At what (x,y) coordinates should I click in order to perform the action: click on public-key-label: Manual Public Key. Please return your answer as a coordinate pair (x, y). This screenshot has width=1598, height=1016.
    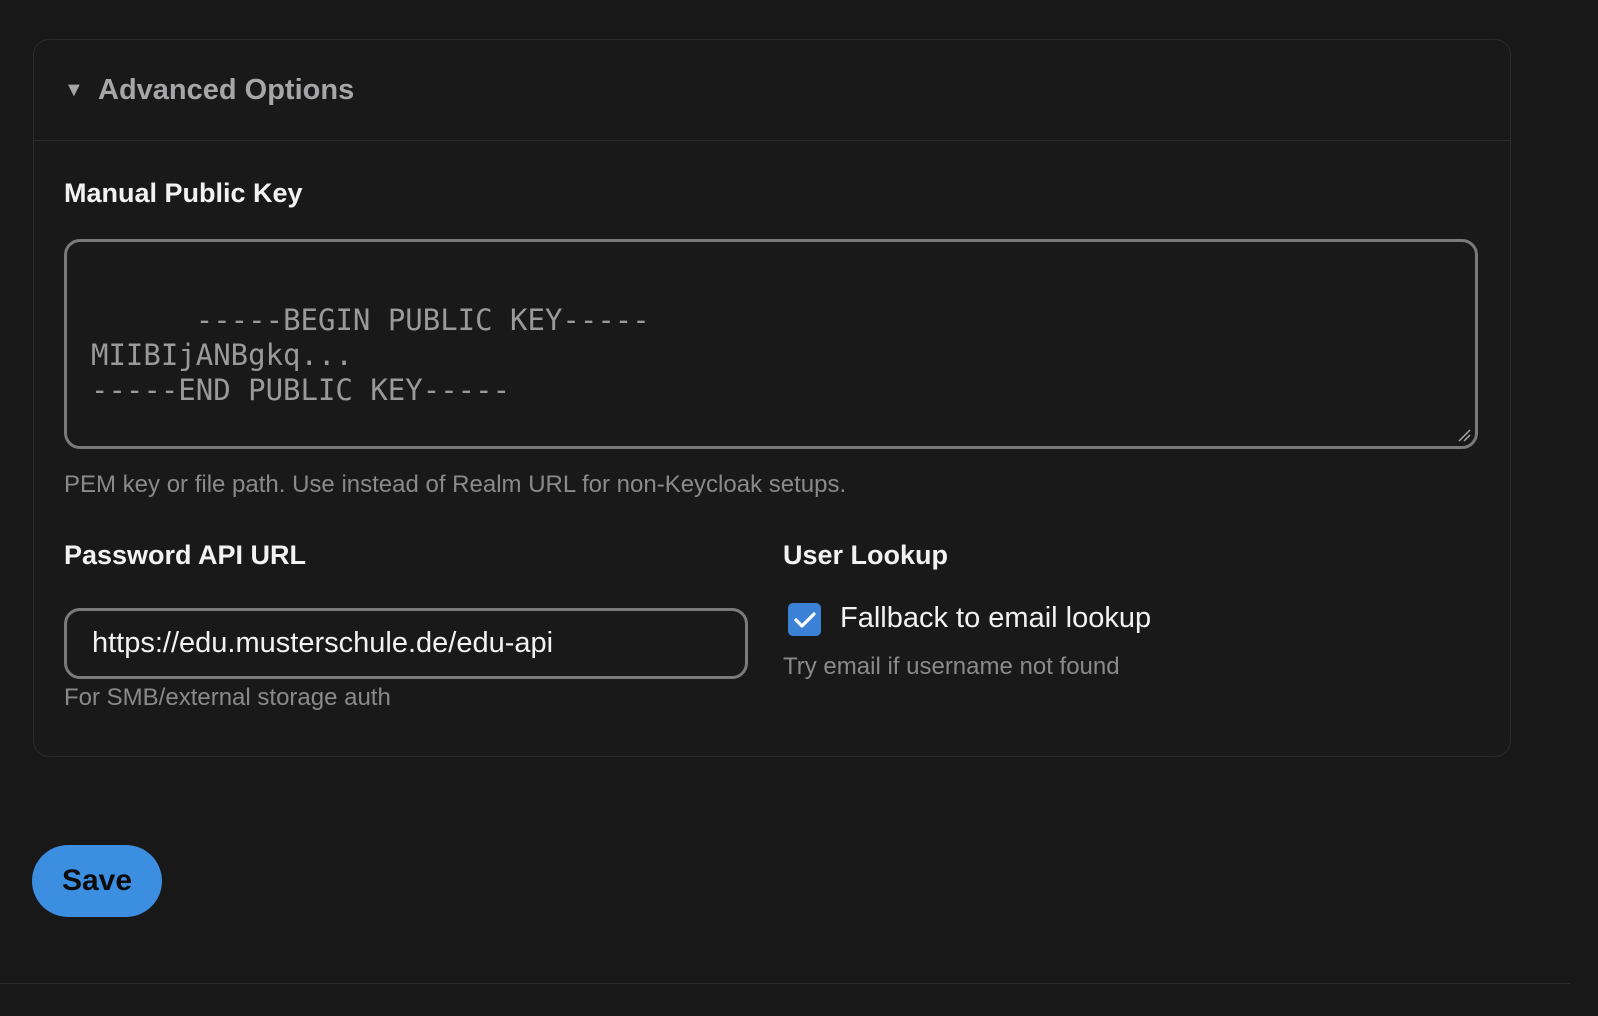
    Looking at the image, I should click on (183, 193).